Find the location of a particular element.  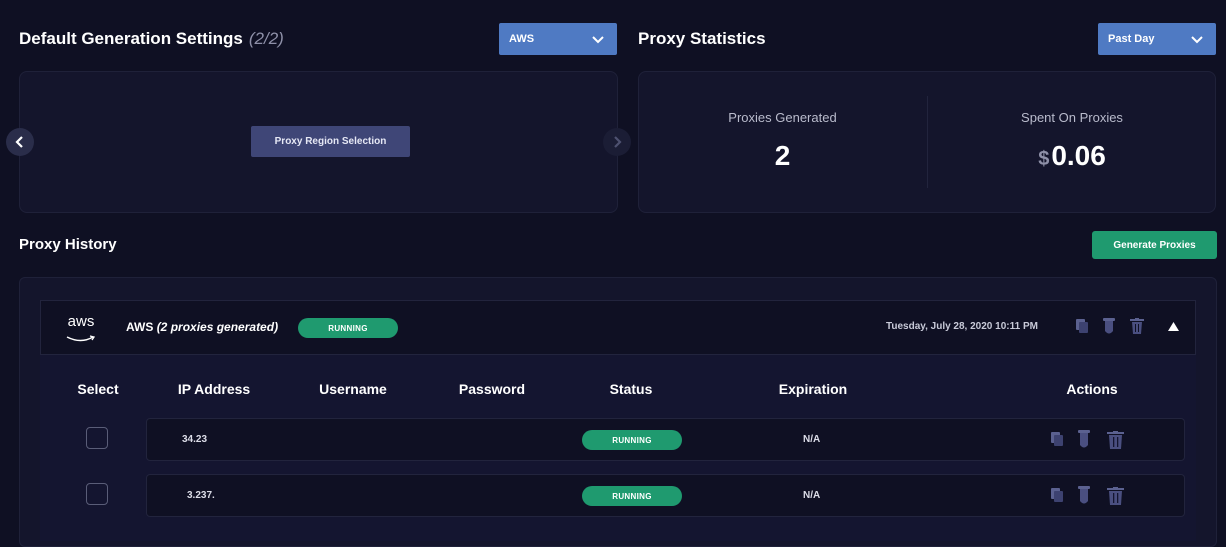

column-header-expiration: Expiration is located at coordinates (813, 389).